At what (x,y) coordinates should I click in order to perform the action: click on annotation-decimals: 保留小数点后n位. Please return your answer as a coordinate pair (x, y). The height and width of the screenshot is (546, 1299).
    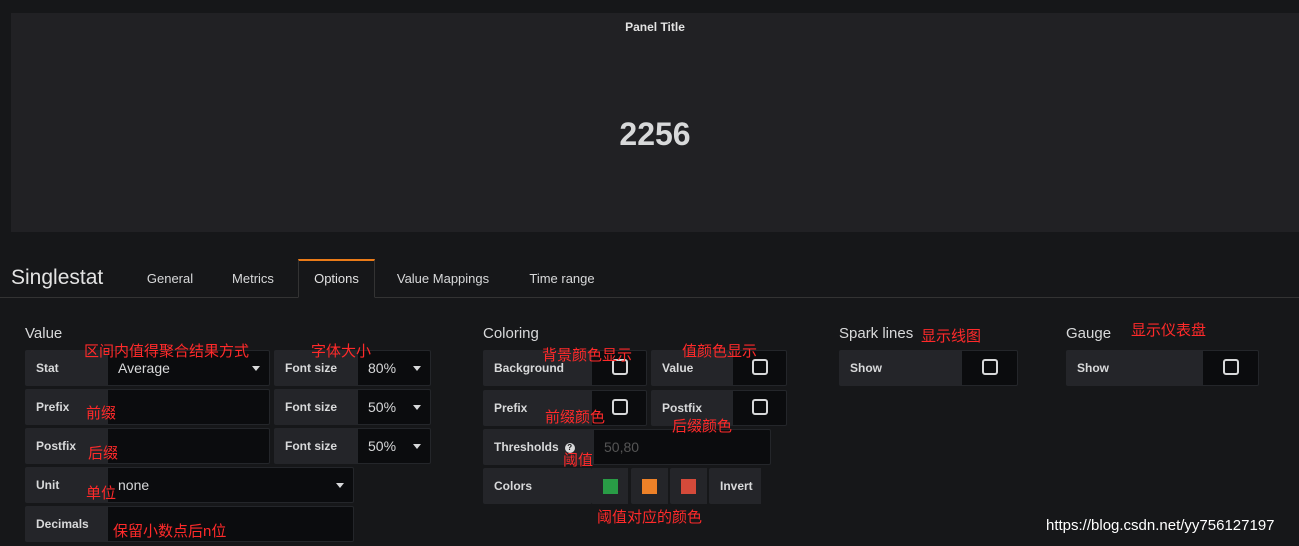
    Looking at the image, I should click on (170, 531).